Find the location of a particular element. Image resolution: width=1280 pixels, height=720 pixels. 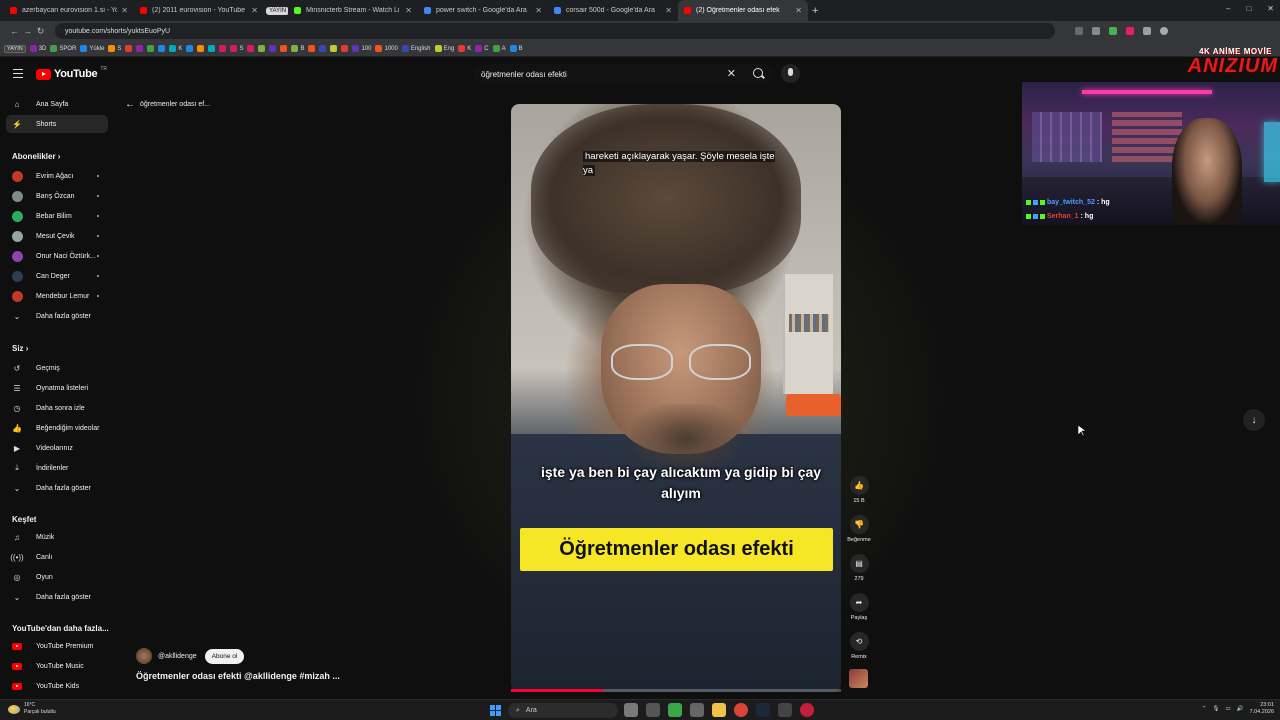

dislike-button: 👎 Beğenme is located at coordinates (859, 529).